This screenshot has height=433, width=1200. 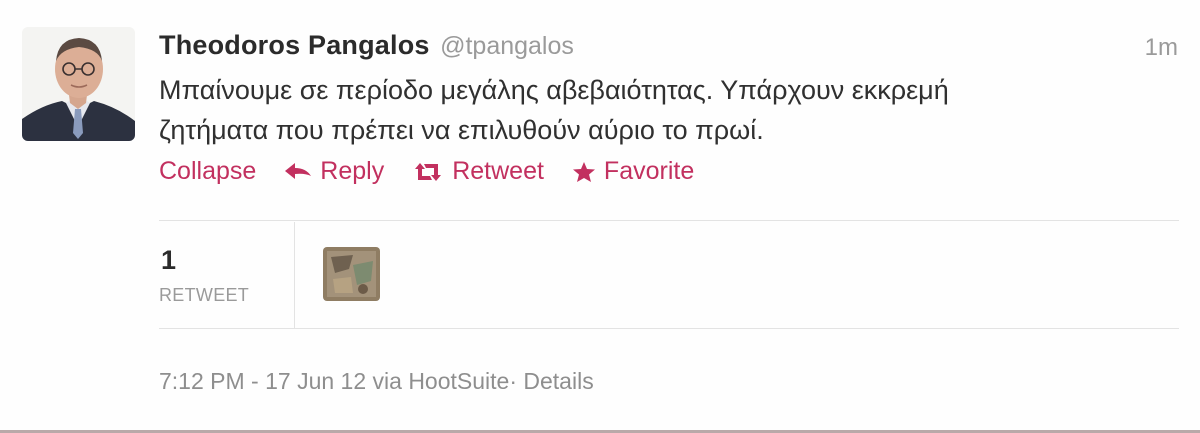 I want to click on retweet-count: 1, so click(x=168, y=260).